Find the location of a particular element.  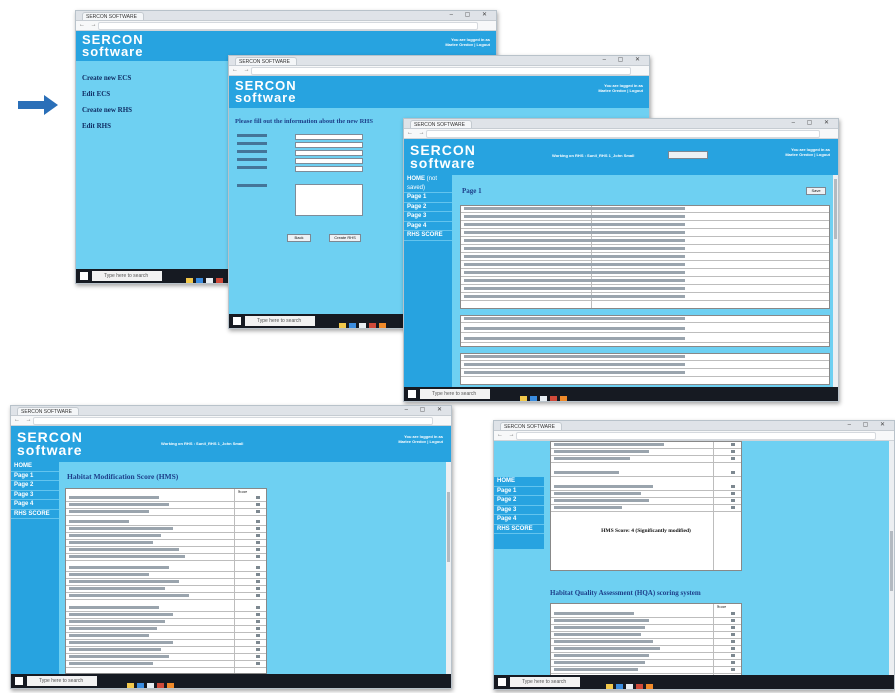

form-row-county is located at coordinates (302, 161).